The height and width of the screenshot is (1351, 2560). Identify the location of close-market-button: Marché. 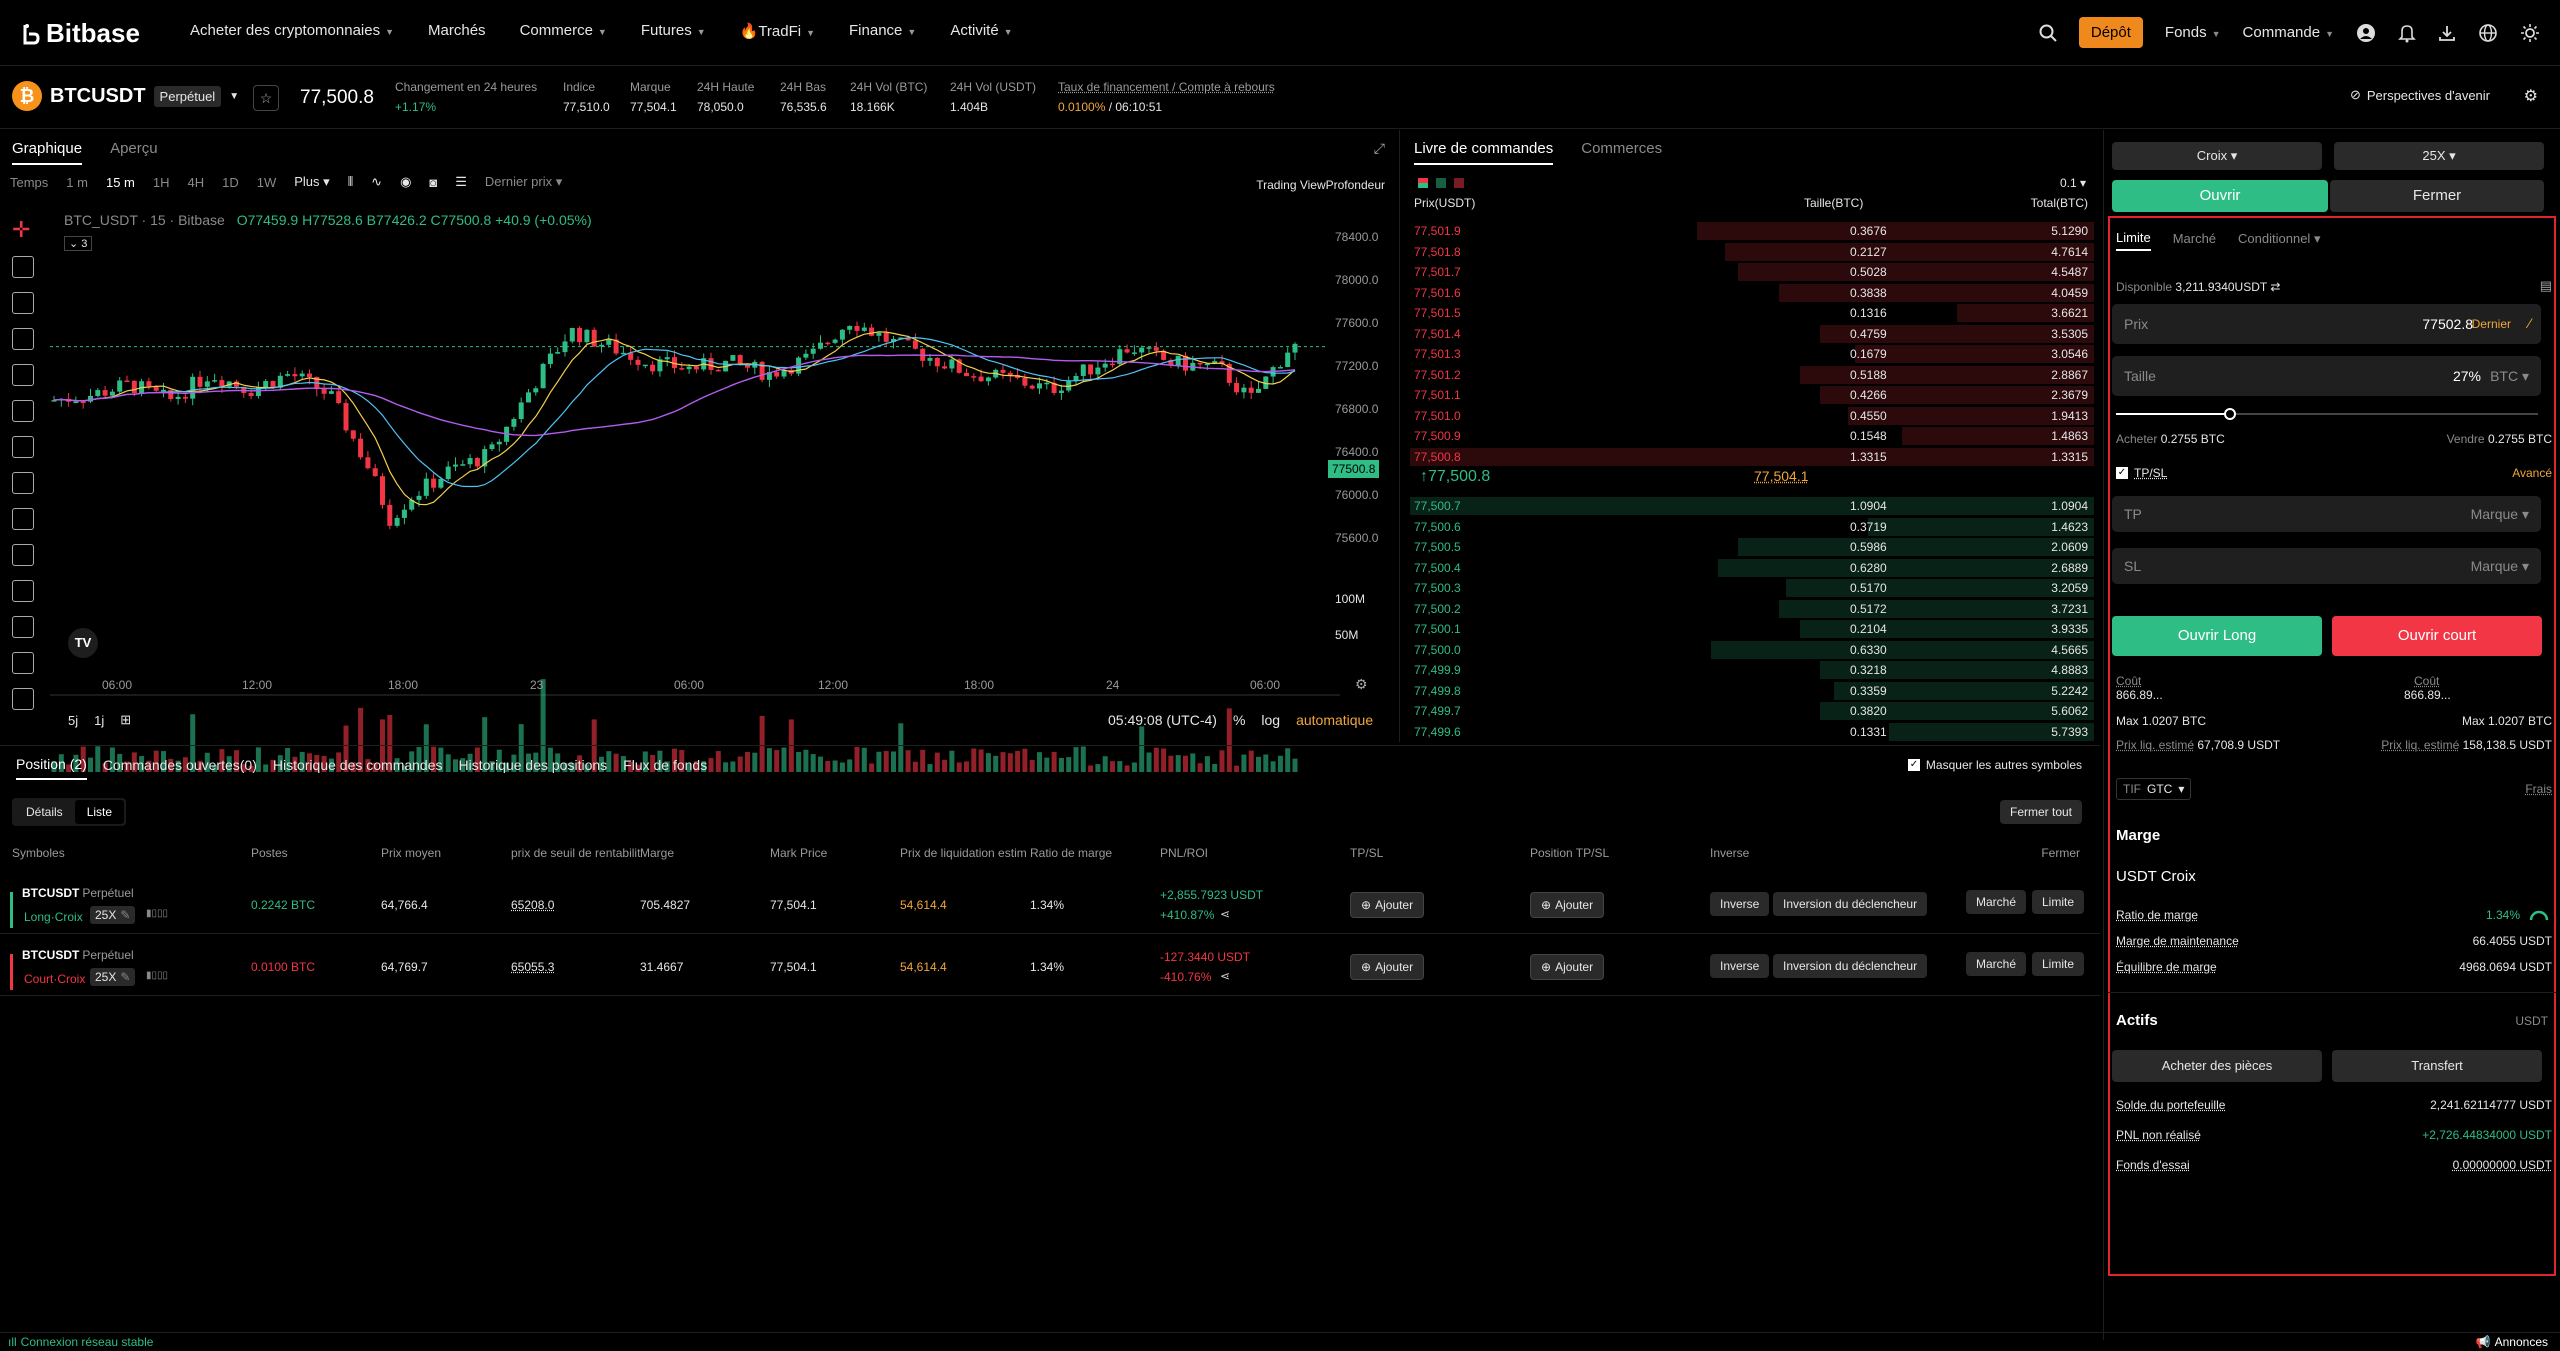
(1996, 902).